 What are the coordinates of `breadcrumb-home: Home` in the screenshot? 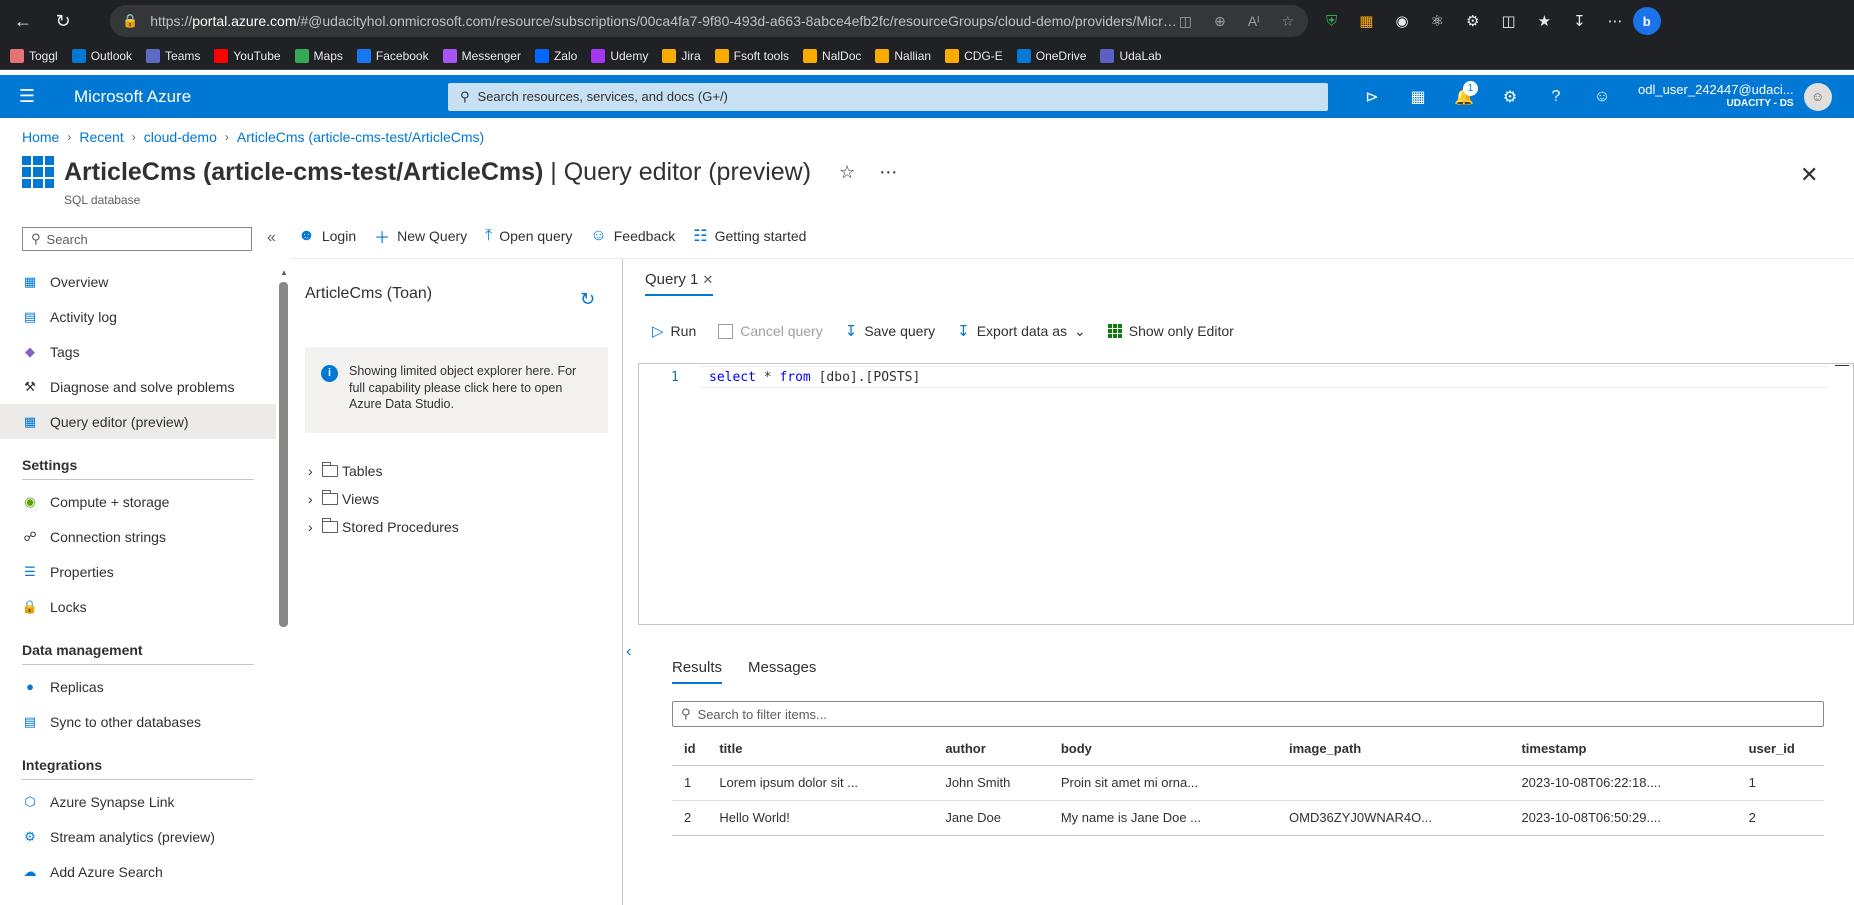 It's located at (40, 137).